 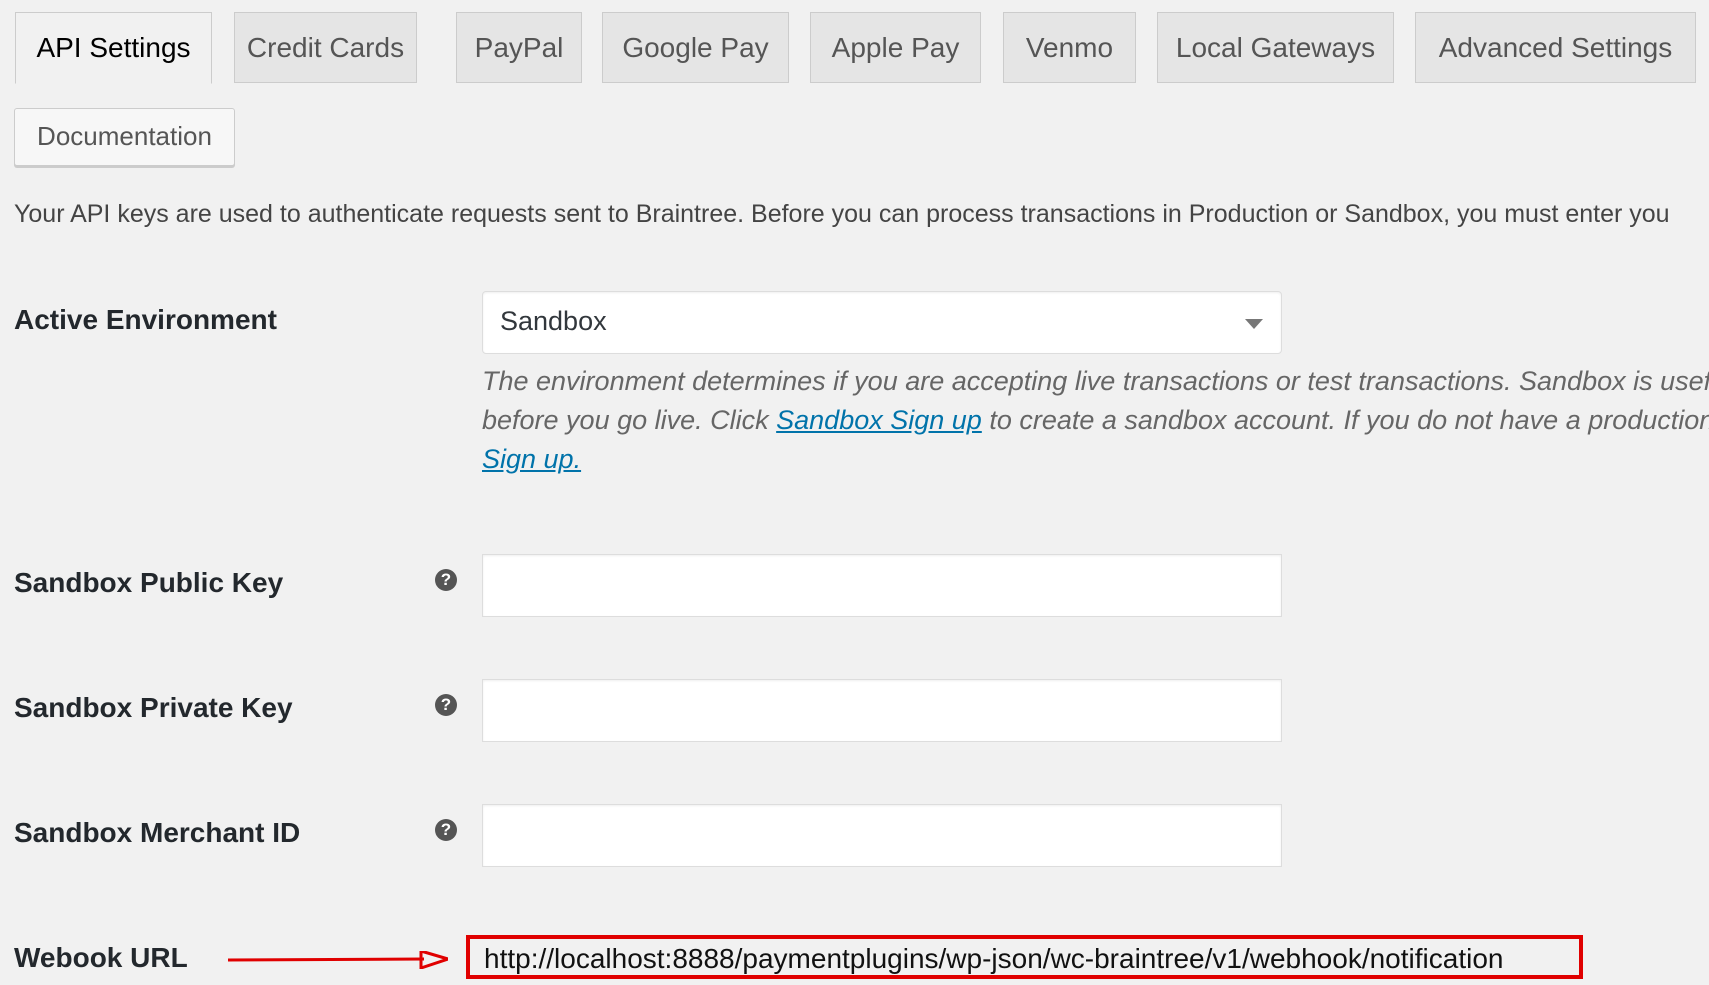 I want to click on sandbox-private-key-label: Sandbox Private Key, so click(x=153, y=707).